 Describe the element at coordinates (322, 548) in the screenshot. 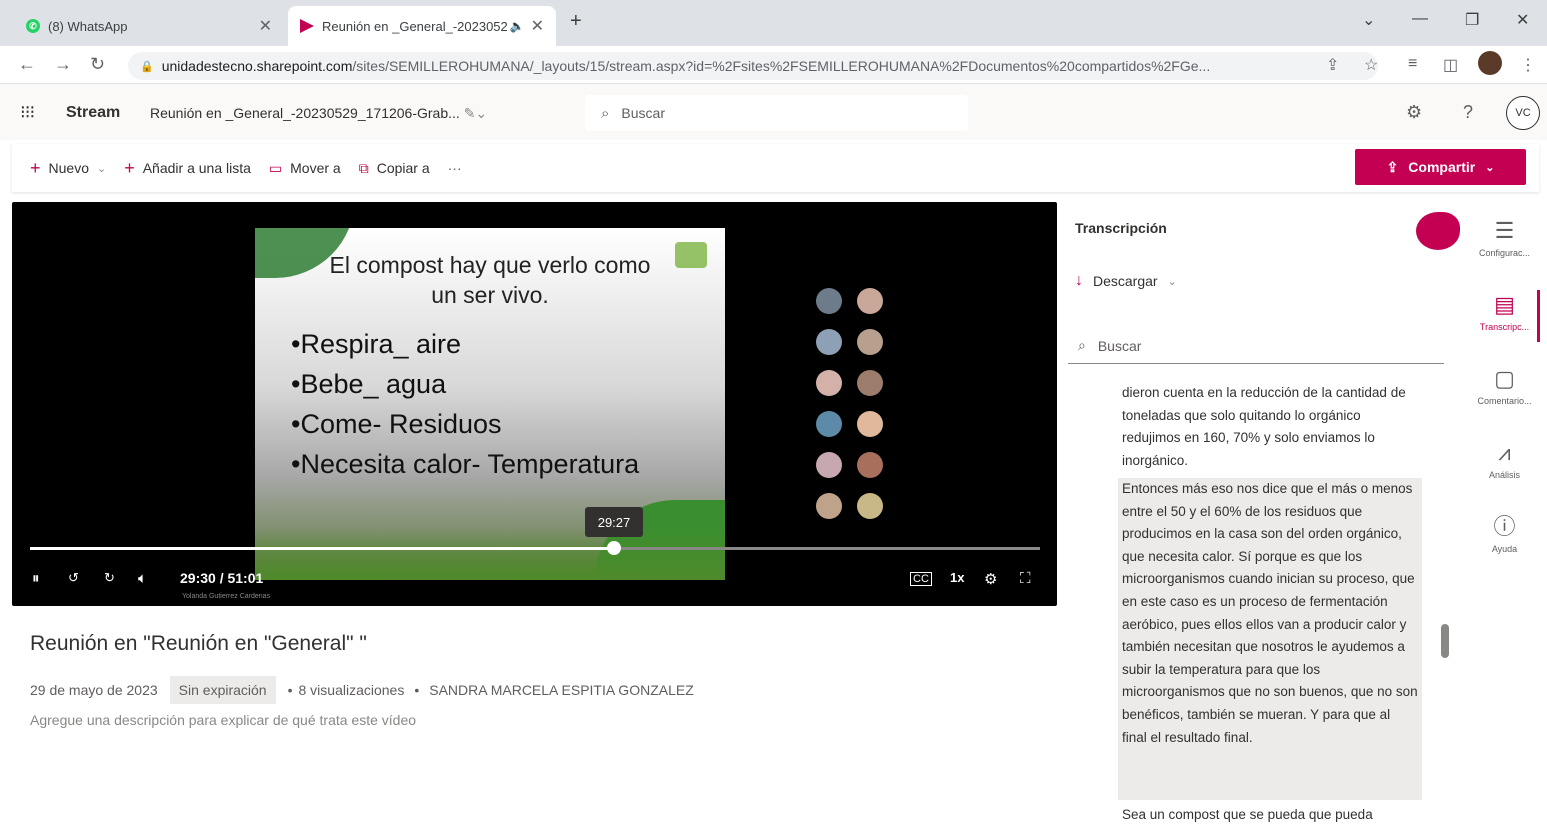

I see `progress-fill` at that location.